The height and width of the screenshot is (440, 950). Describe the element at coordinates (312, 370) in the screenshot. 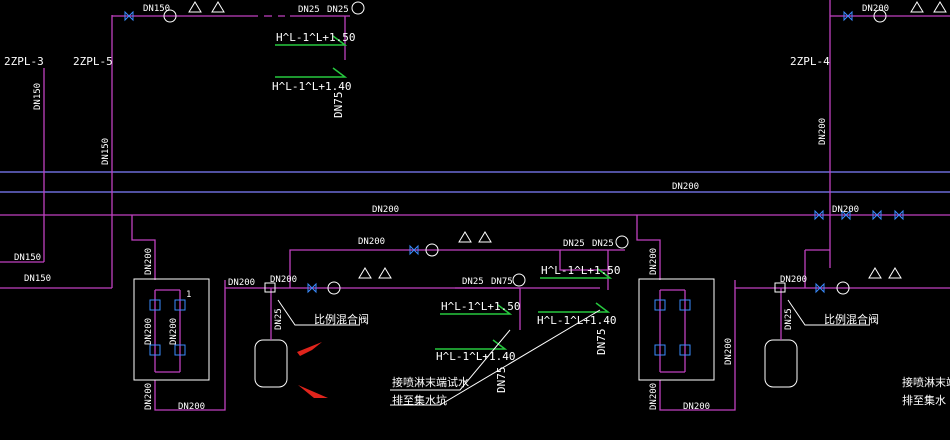

I see `red-arrows` at that location.